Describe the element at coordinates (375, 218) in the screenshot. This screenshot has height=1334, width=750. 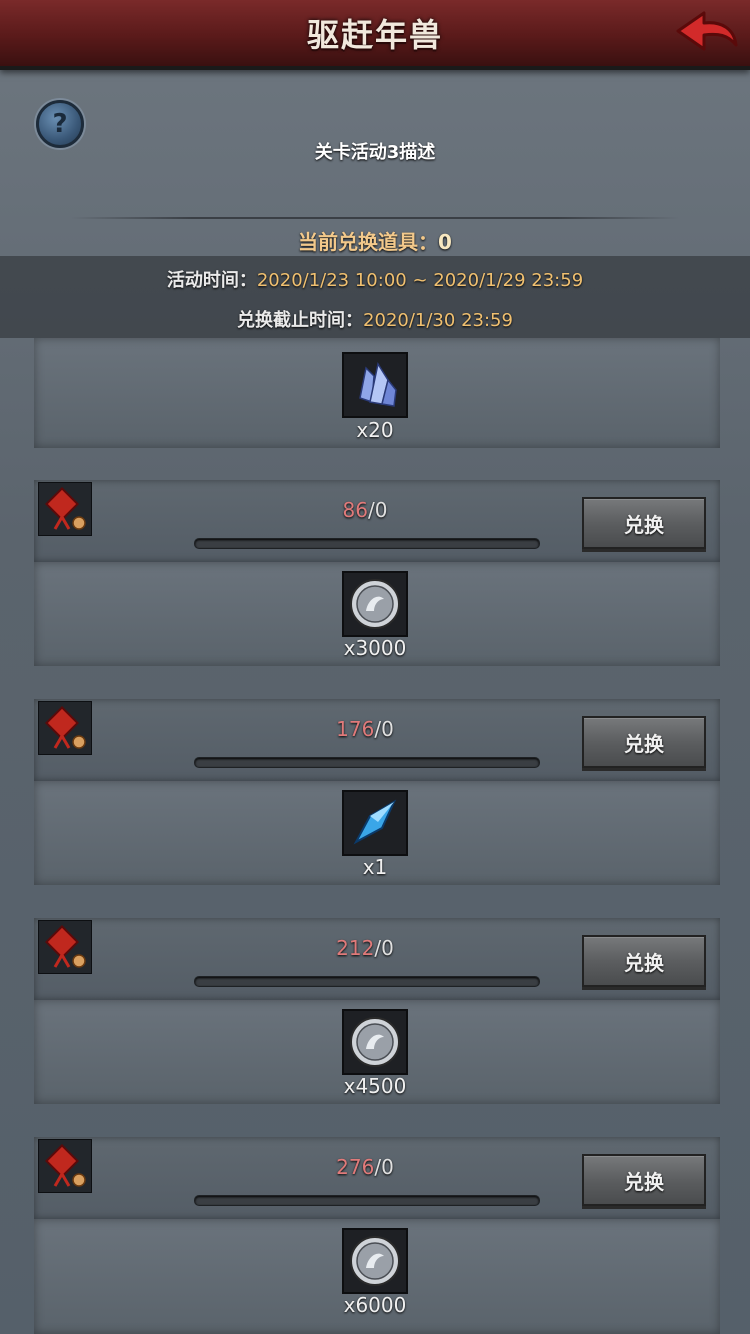
I see `divider` at that location.